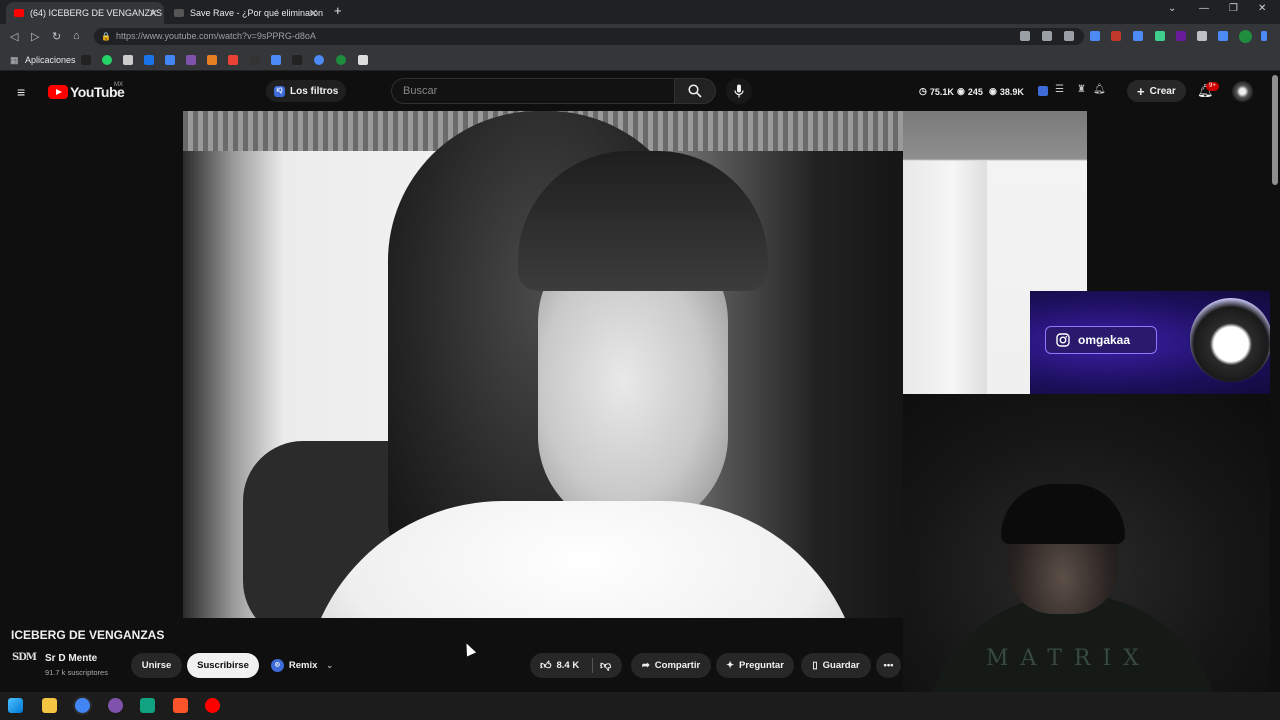 The width and height of the screenshot is (1280, 720). What do you see at coordinates (338, 10) in the screenshot?
I see `new-tab-button: +` at bounding box center [338, 10].